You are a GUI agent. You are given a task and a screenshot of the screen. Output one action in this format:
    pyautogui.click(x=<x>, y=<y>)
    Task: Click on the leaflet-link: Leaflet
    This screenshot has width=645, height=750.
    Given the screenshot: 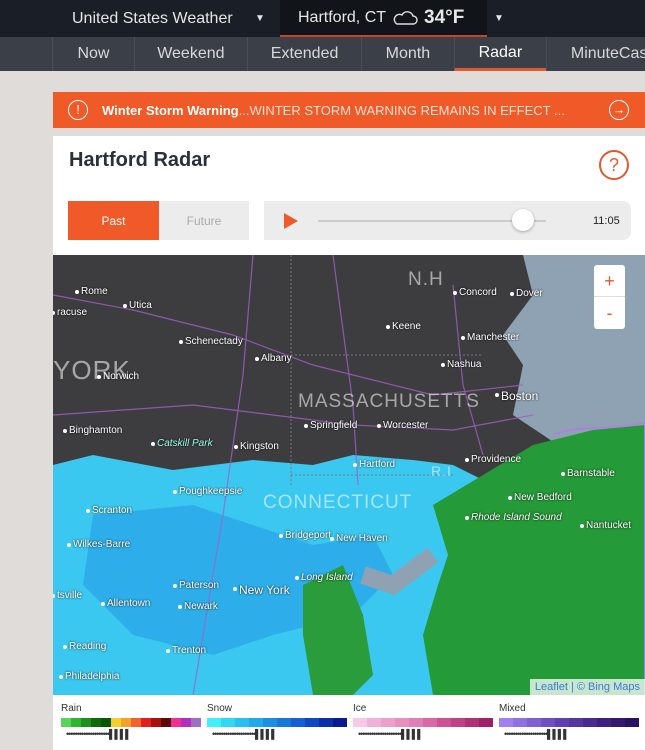 What is the action you would take?
    pyautogui.click(x=551, y=687)
    